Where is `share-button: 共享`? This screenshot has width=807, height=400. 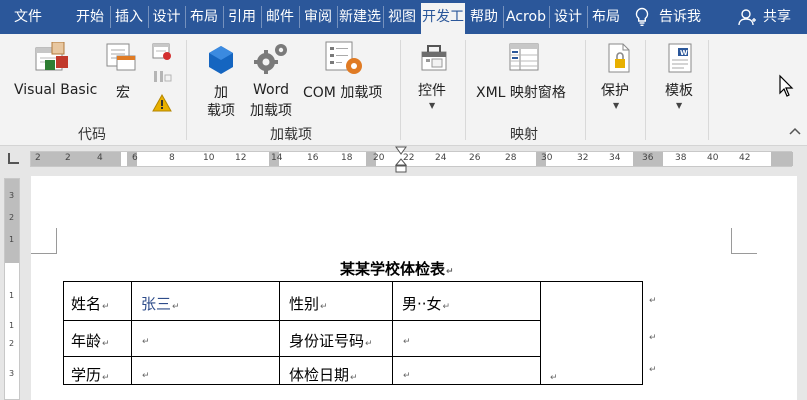 share-button: 共享 is located at coordinates (777, 17).